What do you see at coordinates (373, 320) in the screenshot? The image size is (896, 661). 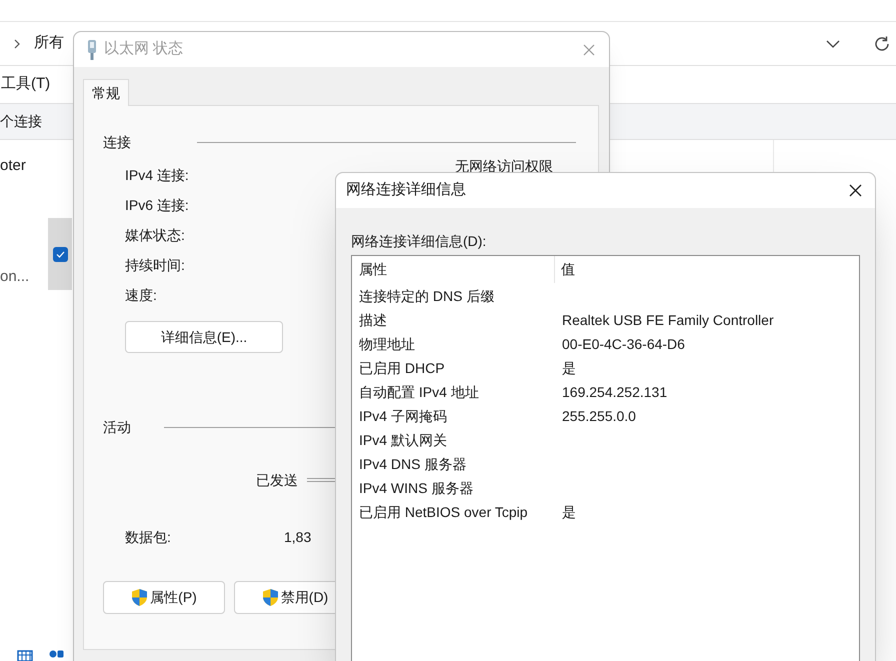 I see `property-cell-text: 描述` at bounding box center [373, 320].